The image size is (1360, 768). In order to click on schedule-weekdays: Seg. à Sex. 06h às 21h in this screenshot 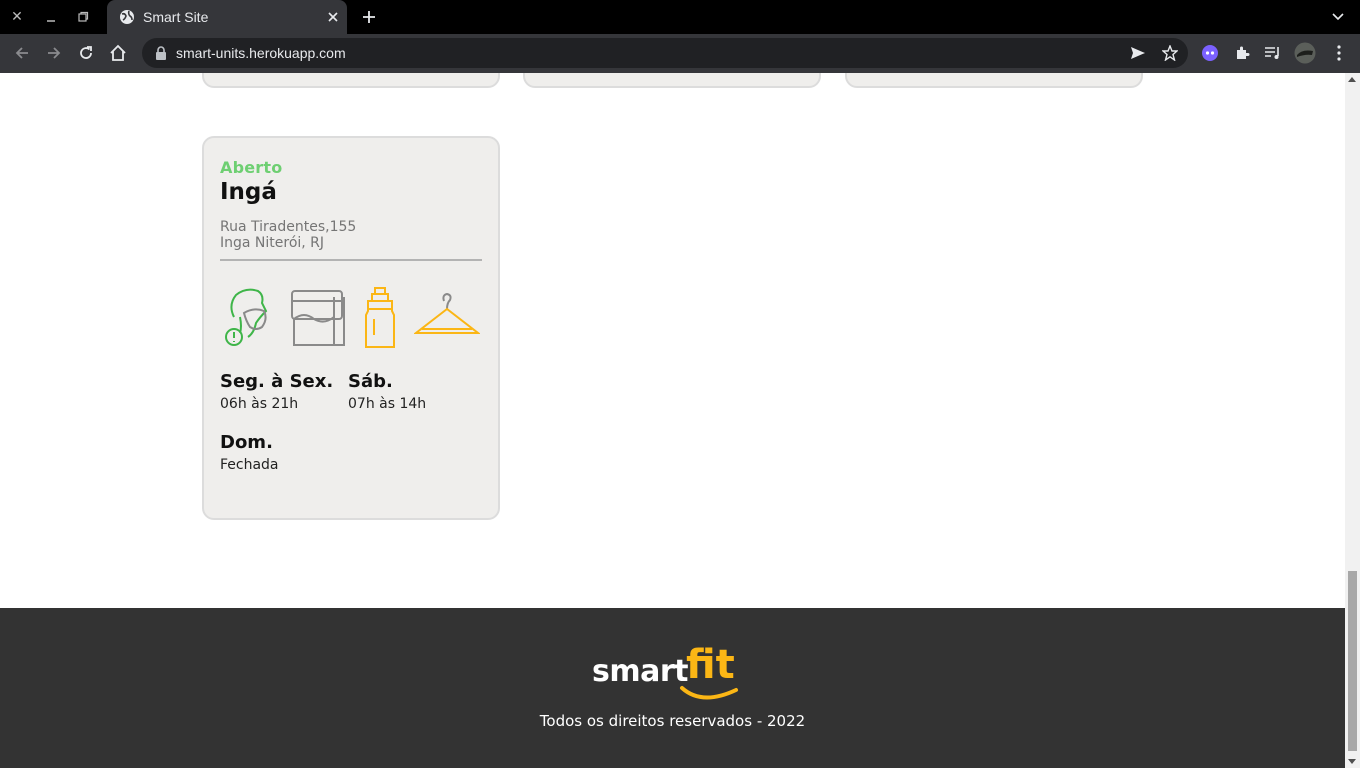, I will do `click(284, 391)`.